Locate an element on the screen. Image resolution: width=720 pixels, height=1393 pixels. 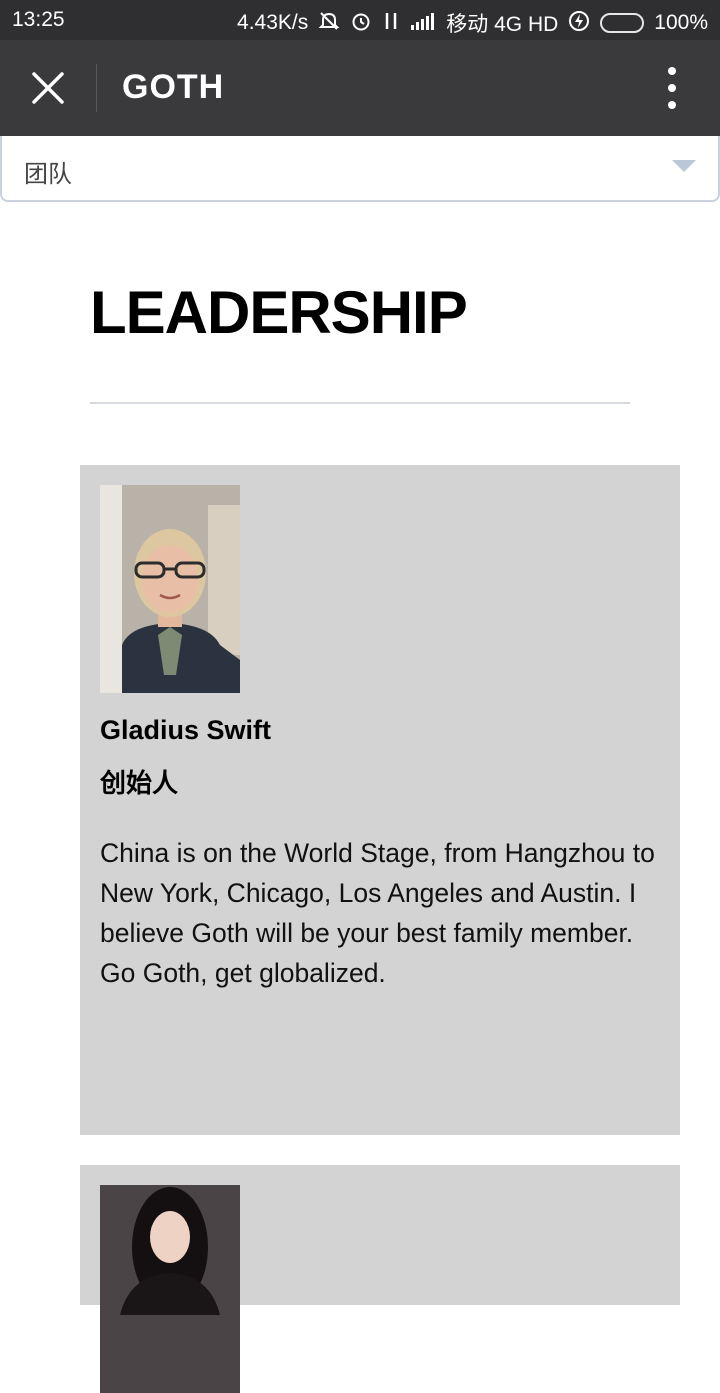
battery-percent: 100% is located at coordinates (681, 22).